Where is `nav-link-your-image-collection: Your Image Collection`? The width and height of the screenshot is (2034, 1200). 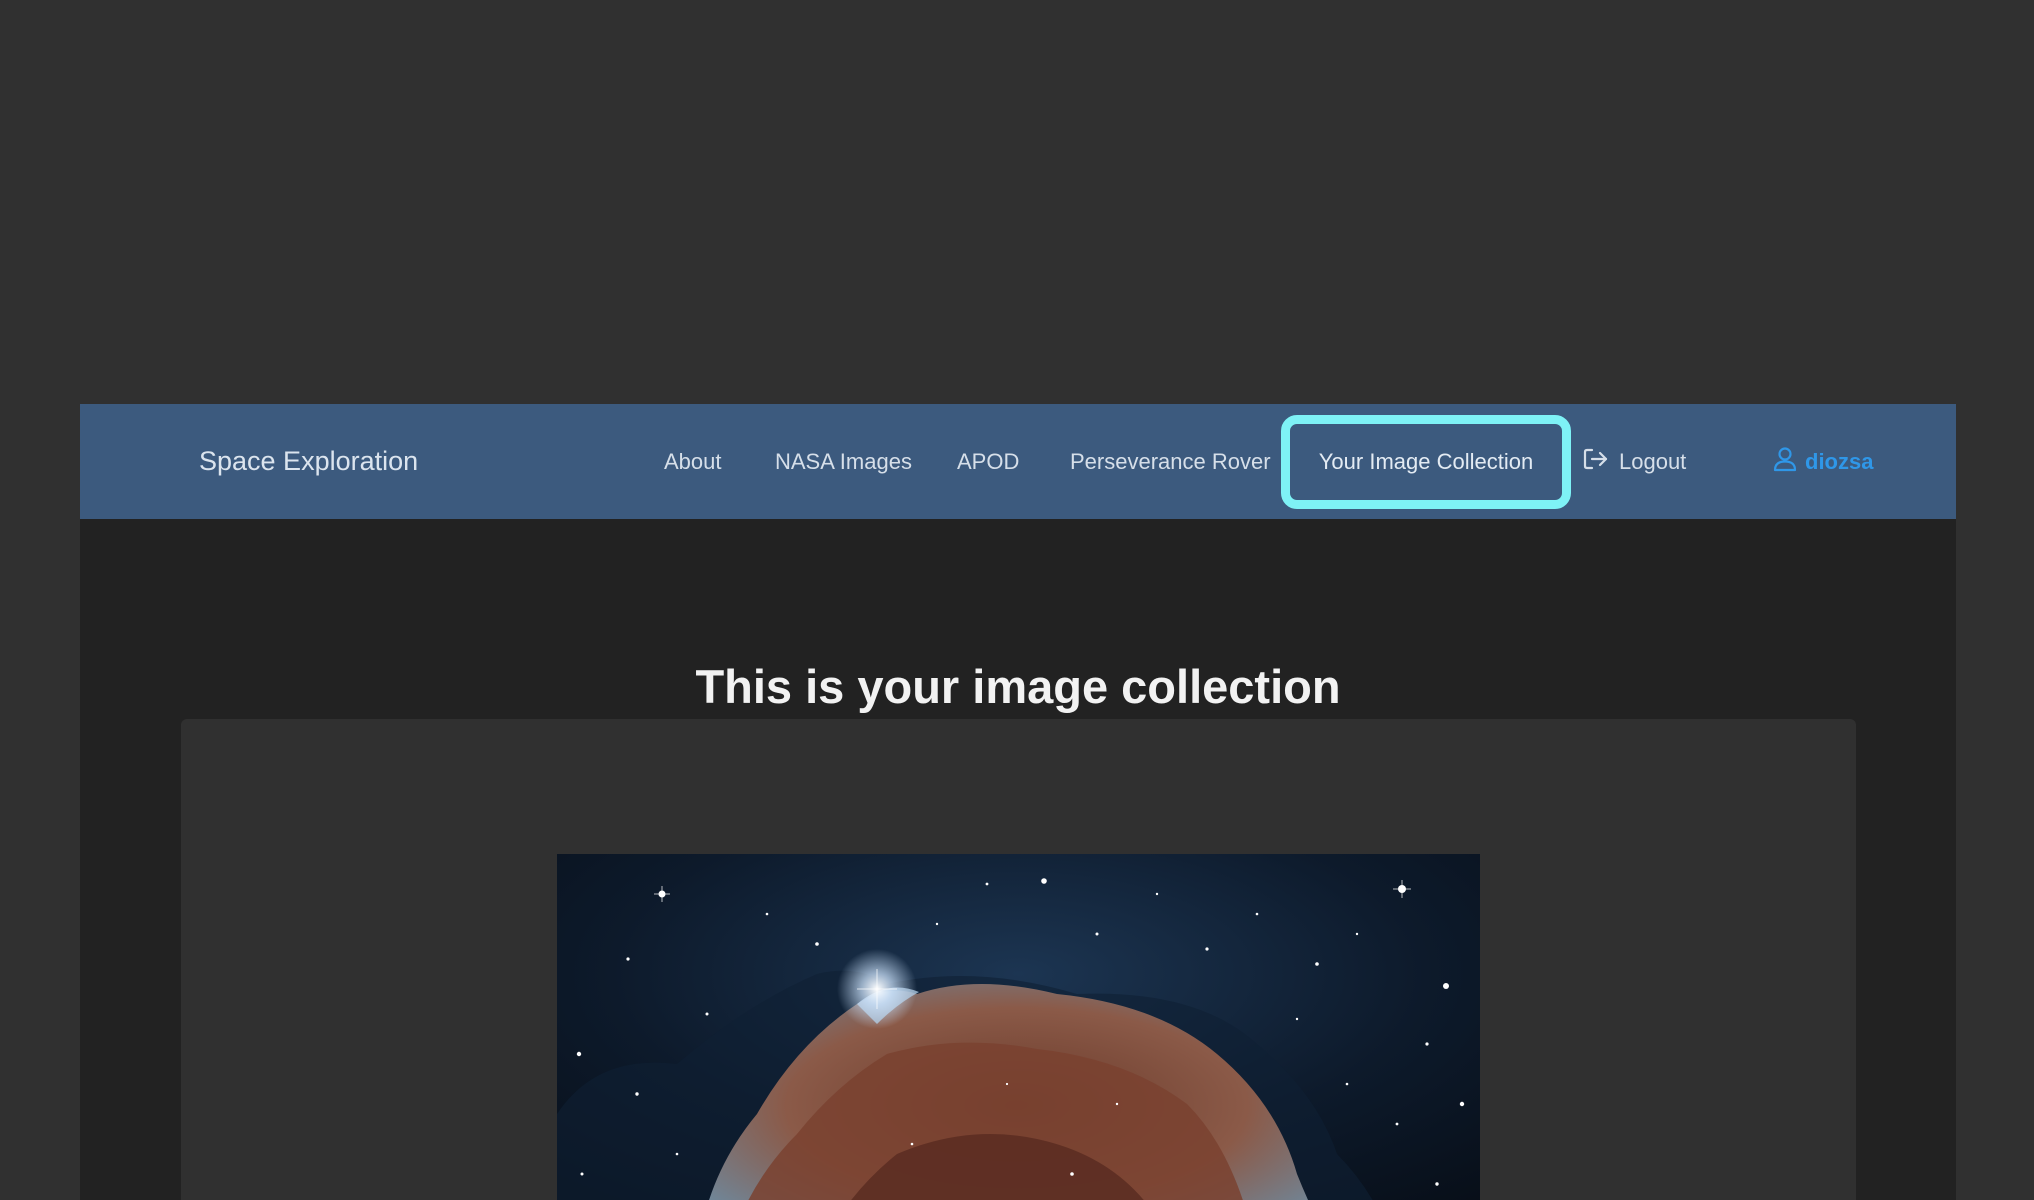 nav-link-your-image-collection: Your Image Collection is located at coordinates (1426, 462).